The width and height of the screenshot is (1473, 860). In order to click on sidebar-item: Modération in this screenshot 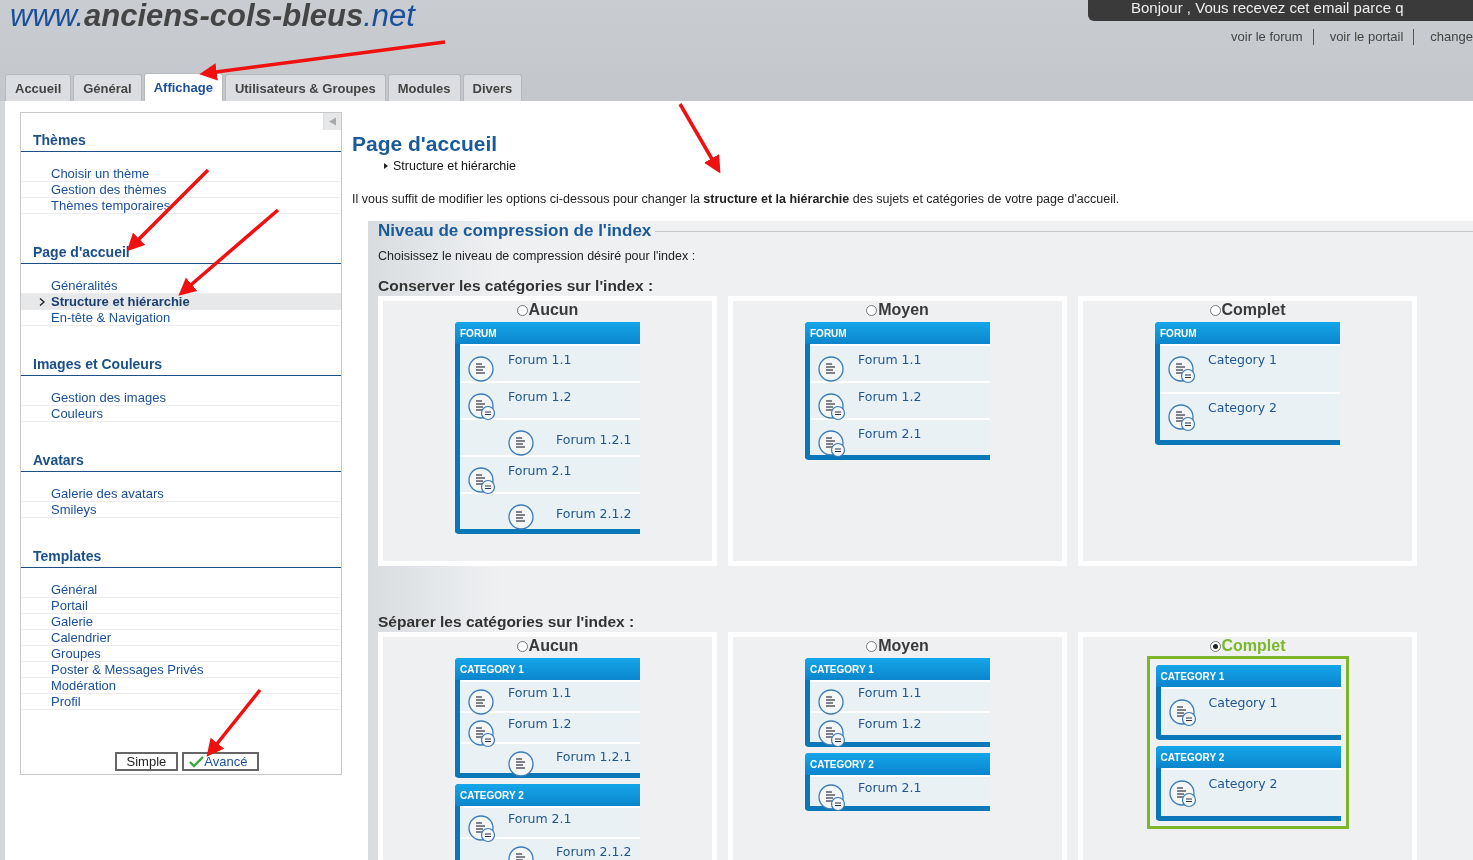, I will do `click(181, 686)`.